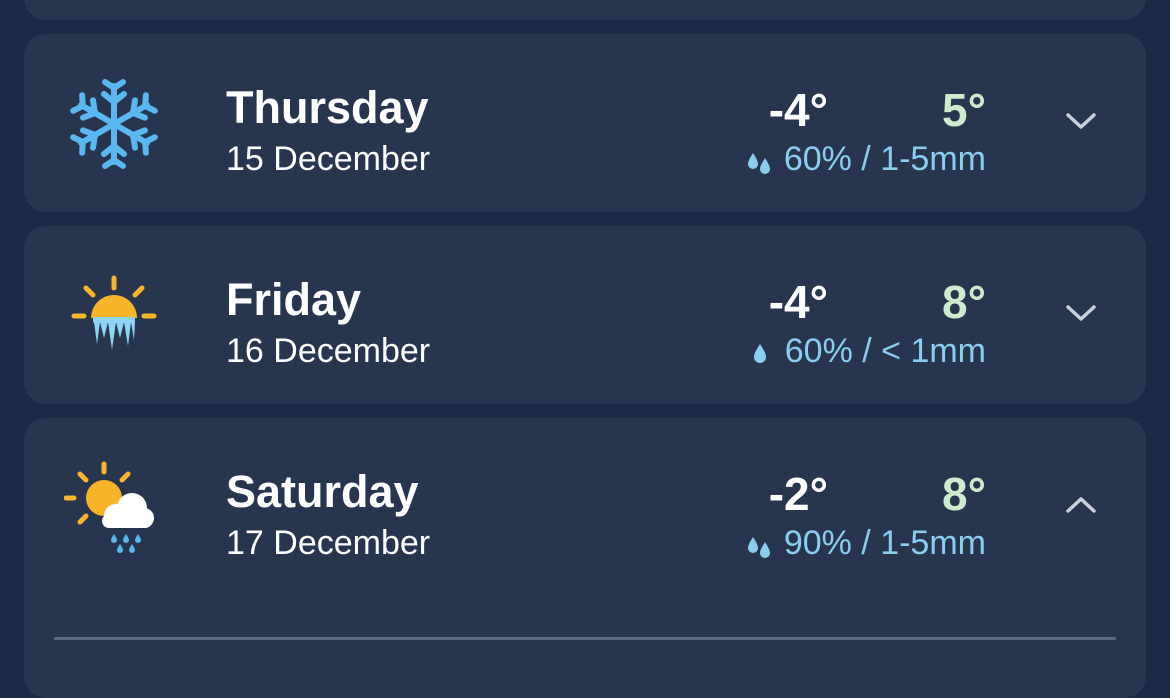 This screenshot has height=698, width=1170. Describe the element at coordinates (328, 543) in the screenshot. I see `day-date: 17 December` at that location.